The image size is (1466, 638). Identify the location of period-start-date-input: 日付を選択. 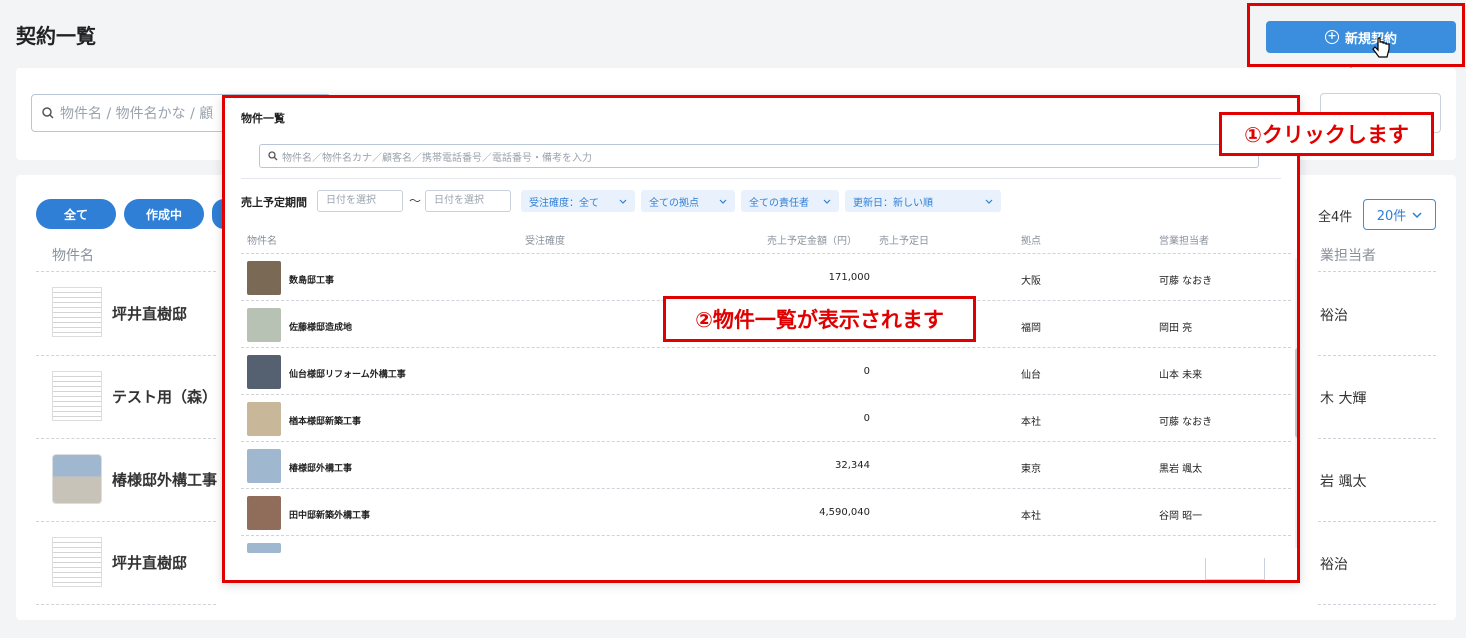
(360, 201).